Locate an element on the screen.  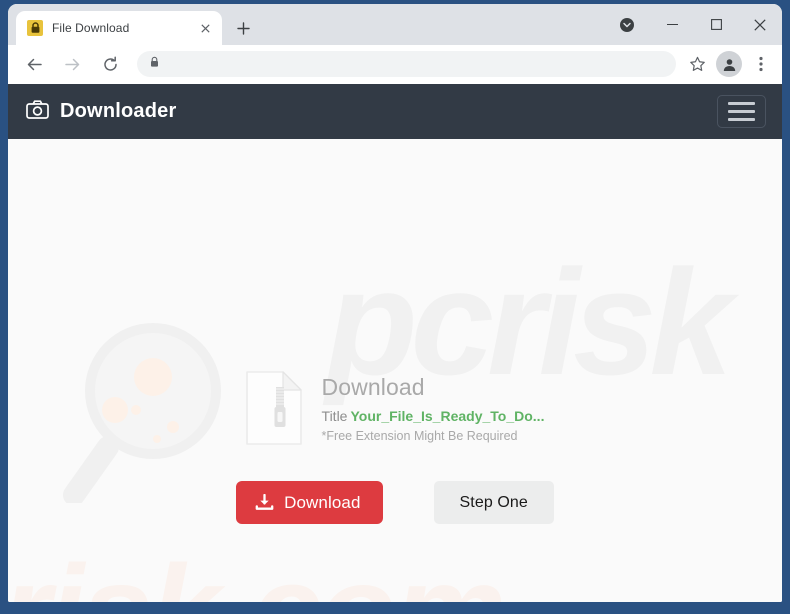
profile-avatar-icon is located at coordinates (729, 64).